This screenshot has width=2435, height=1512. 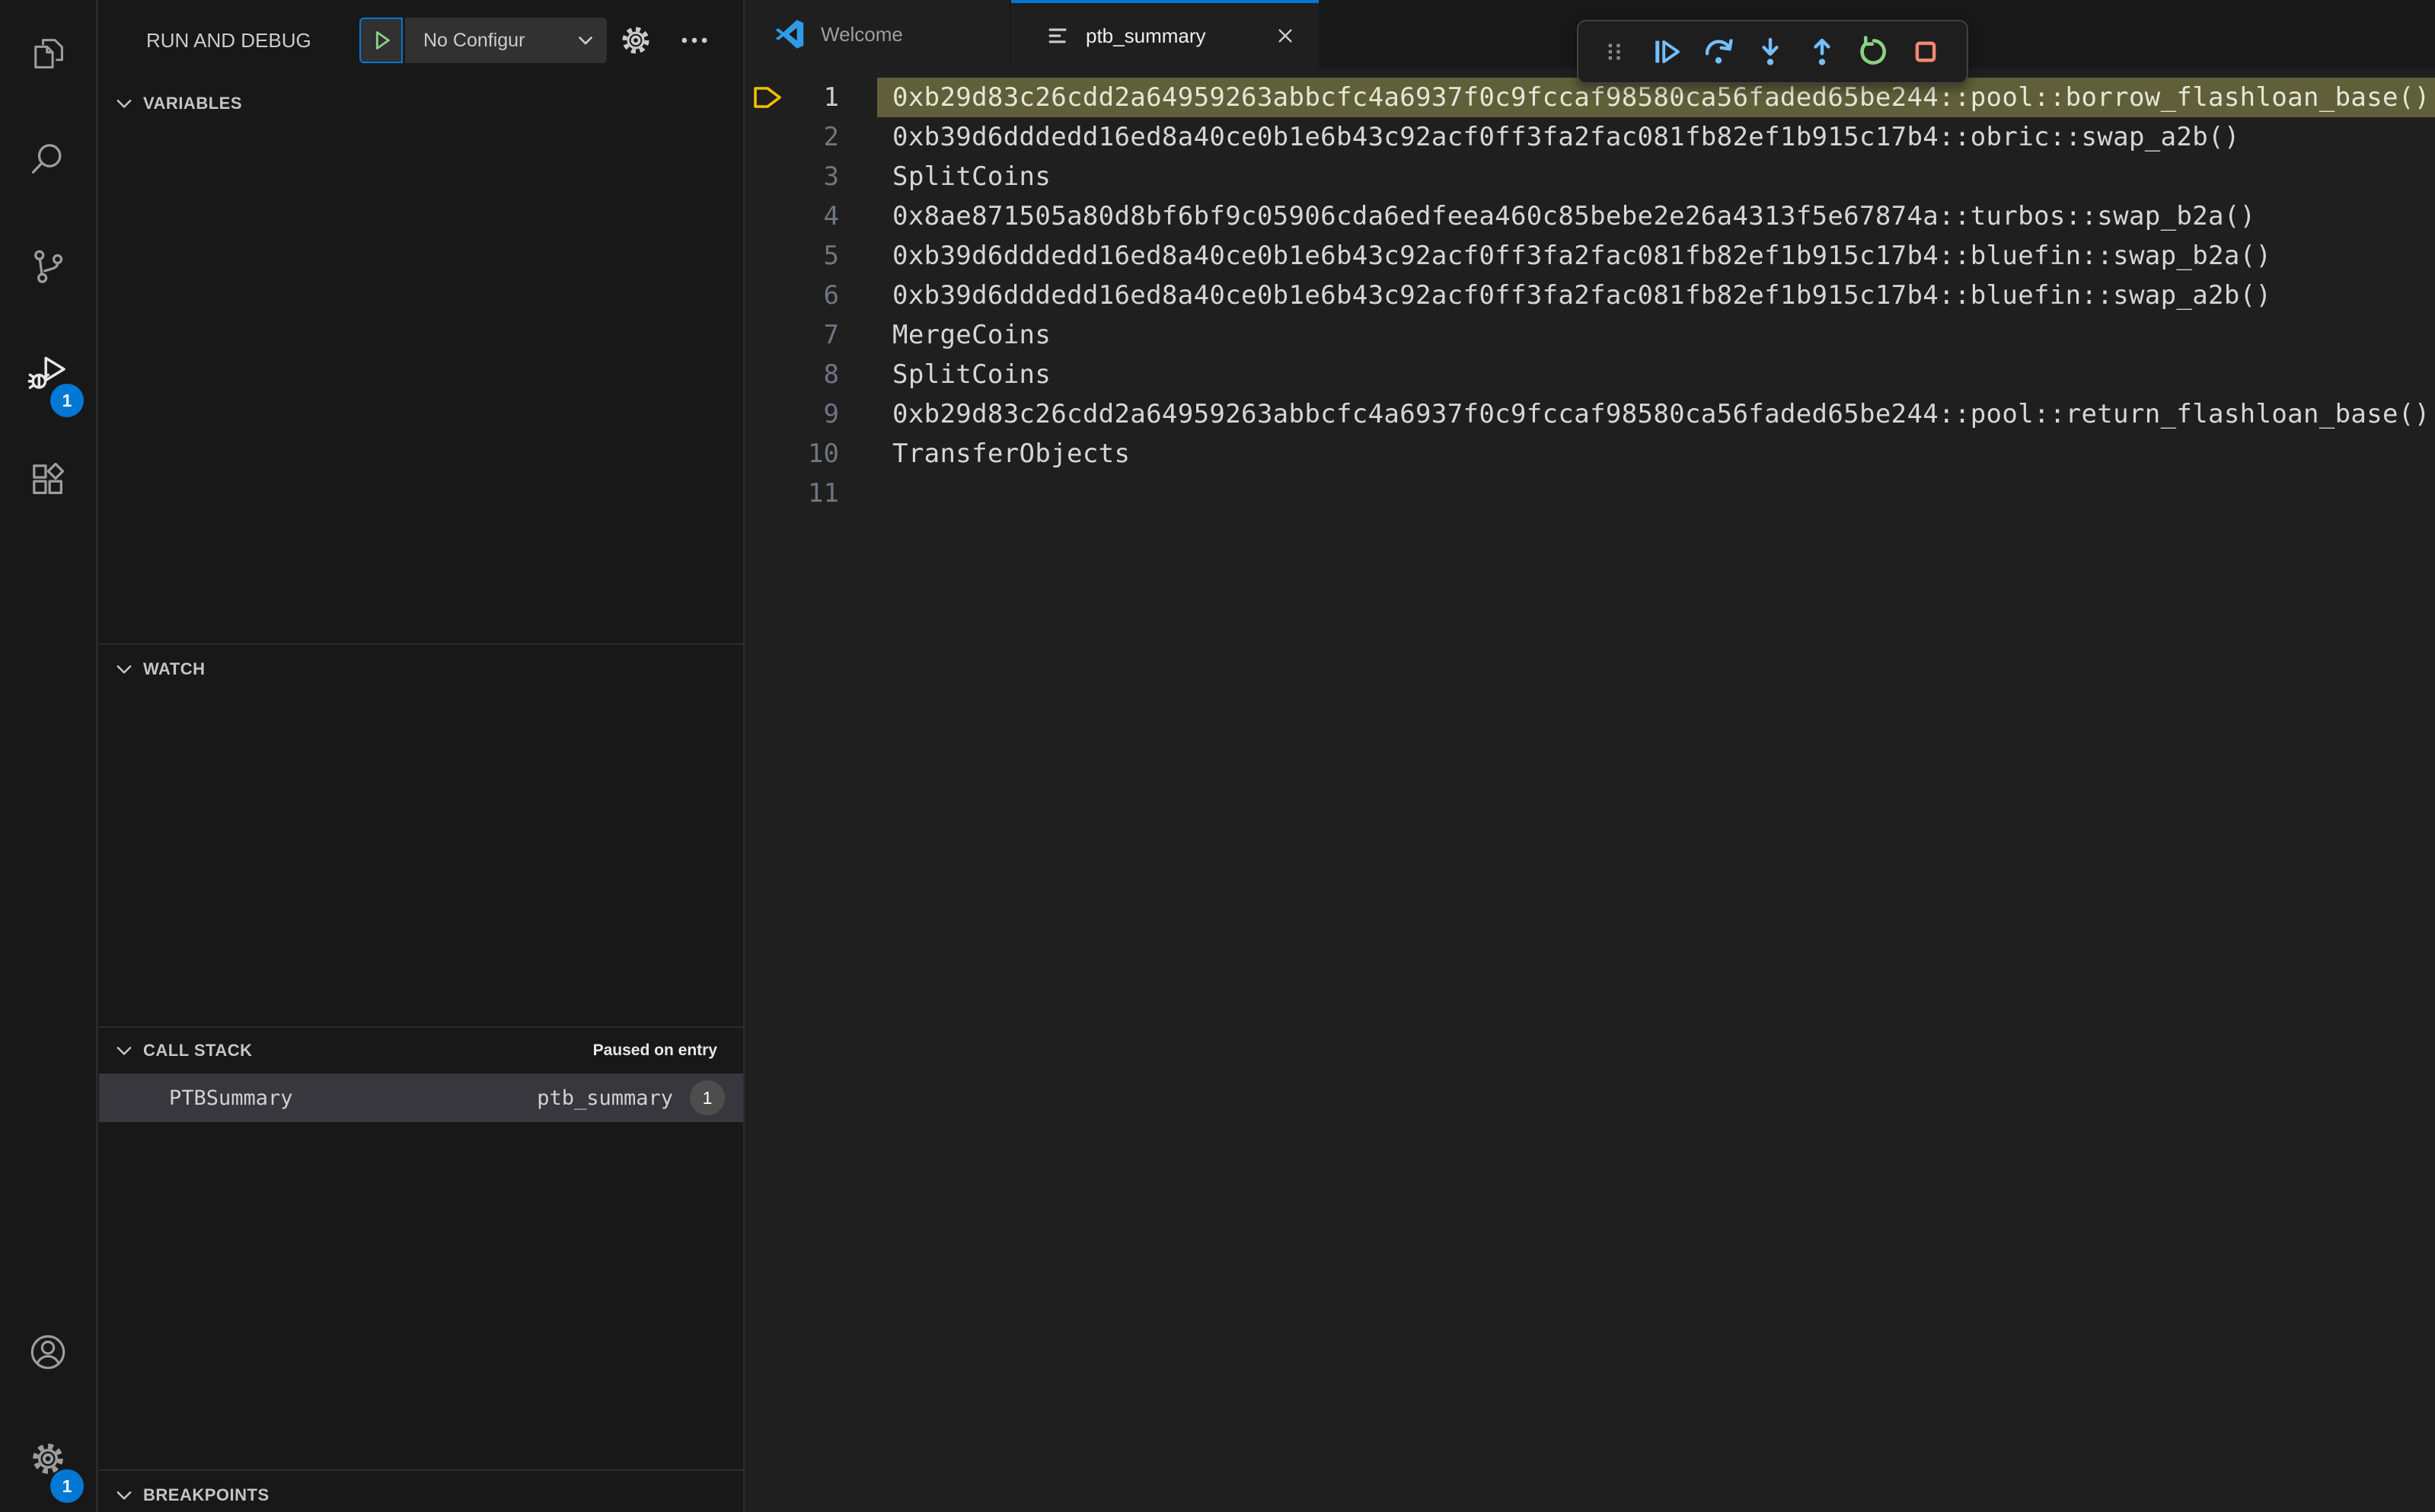 What do you see at coordinates (789, 34) in the screenshot?
I see `vscode-logo-icon` at bounding box center [789, 34].